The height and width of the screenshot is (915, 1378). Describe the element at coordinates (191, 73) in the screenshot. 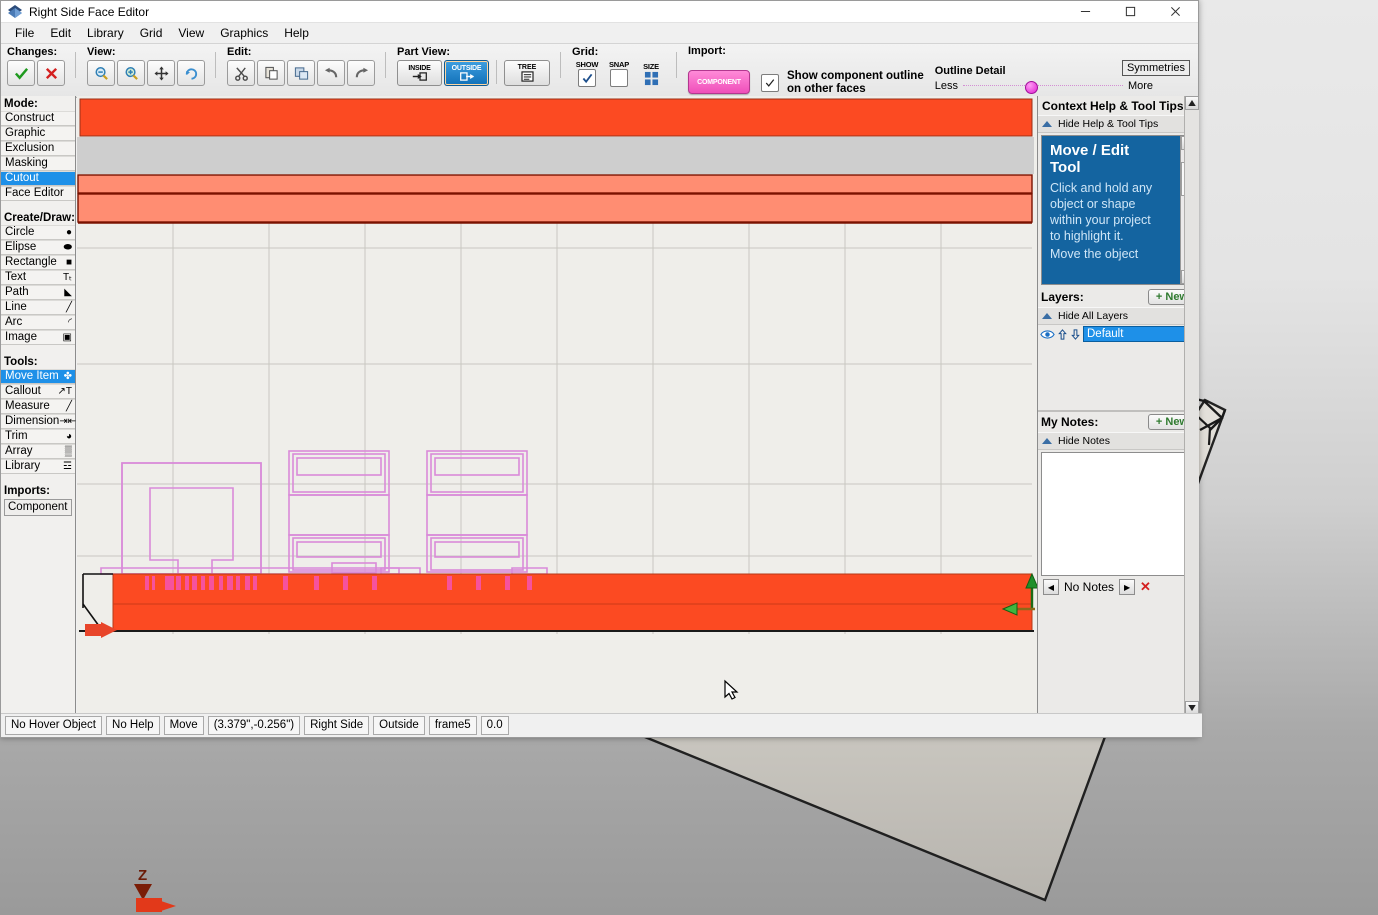

I see `refresh-icon` at that location.